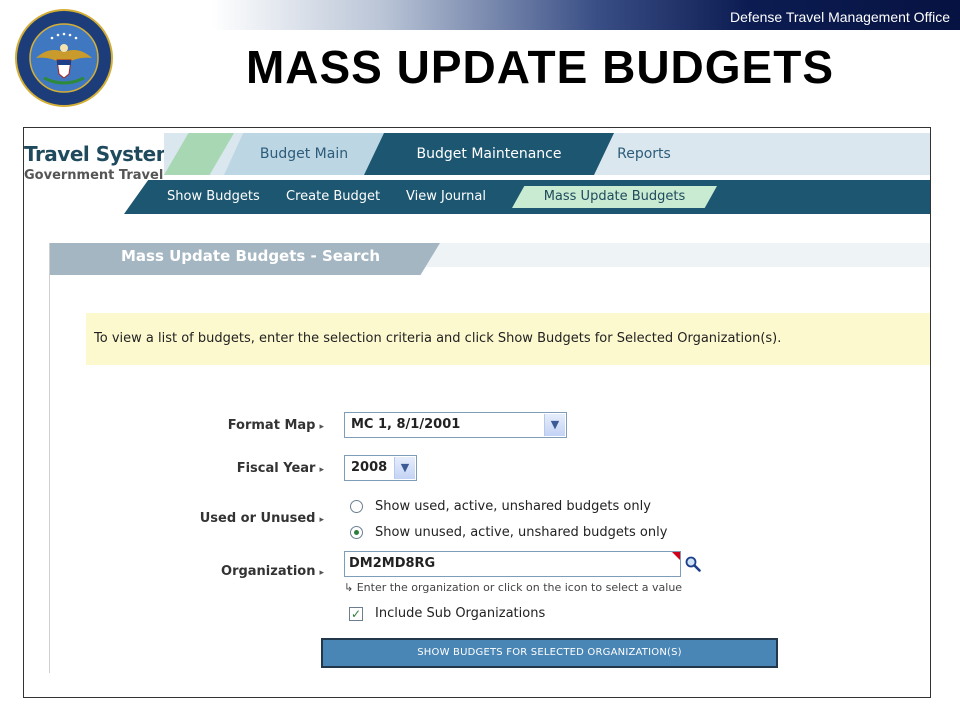 The height and width of the screenshot is (720, 960). I want to click on include-sub-label: Include Sub Organizations, so click(460, 613).